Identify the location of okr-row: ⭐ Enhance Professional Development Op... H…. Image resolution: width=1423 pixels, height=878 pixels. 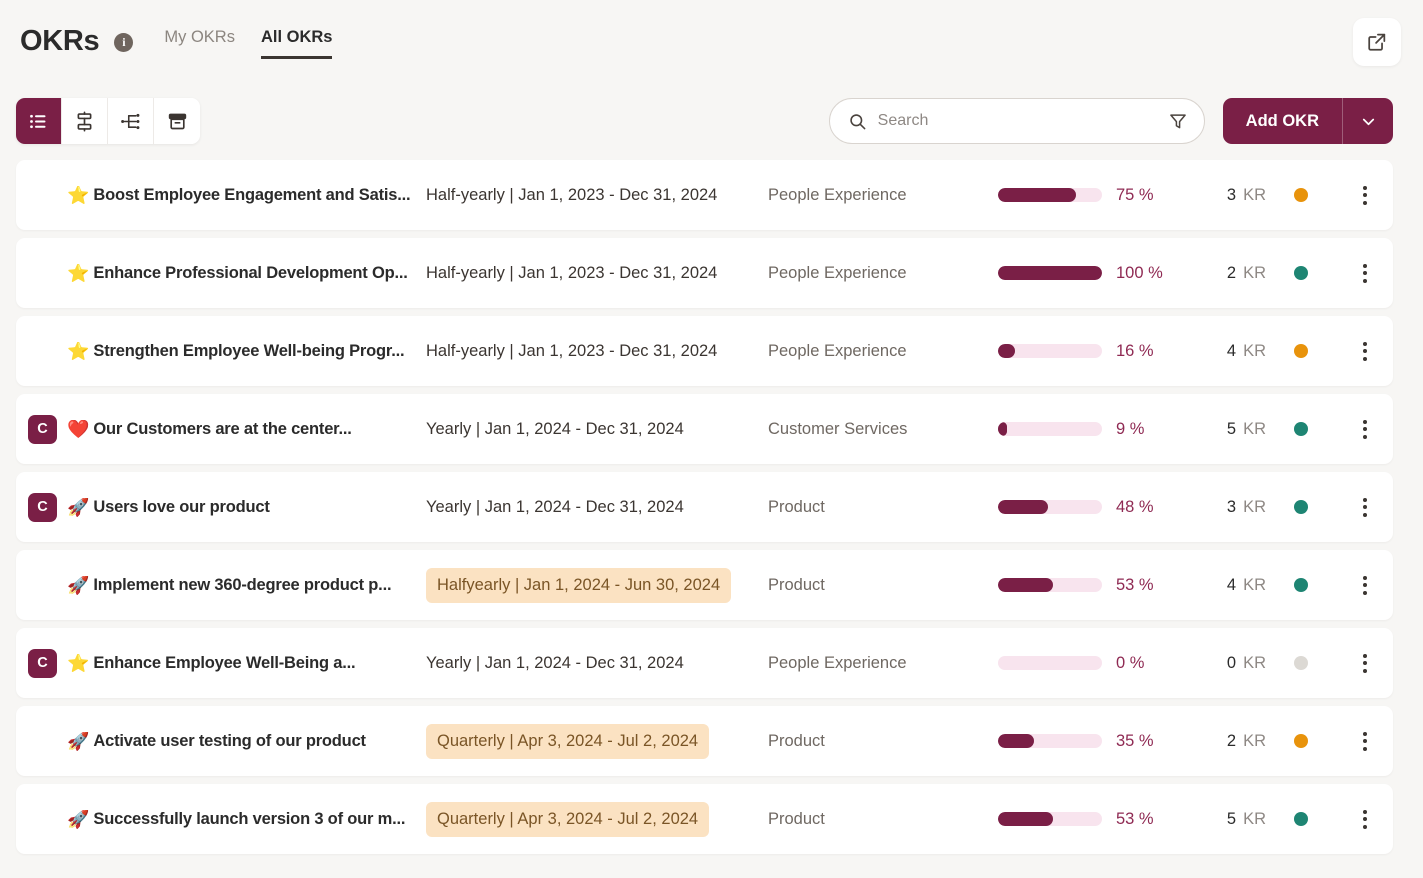
(704, 273).